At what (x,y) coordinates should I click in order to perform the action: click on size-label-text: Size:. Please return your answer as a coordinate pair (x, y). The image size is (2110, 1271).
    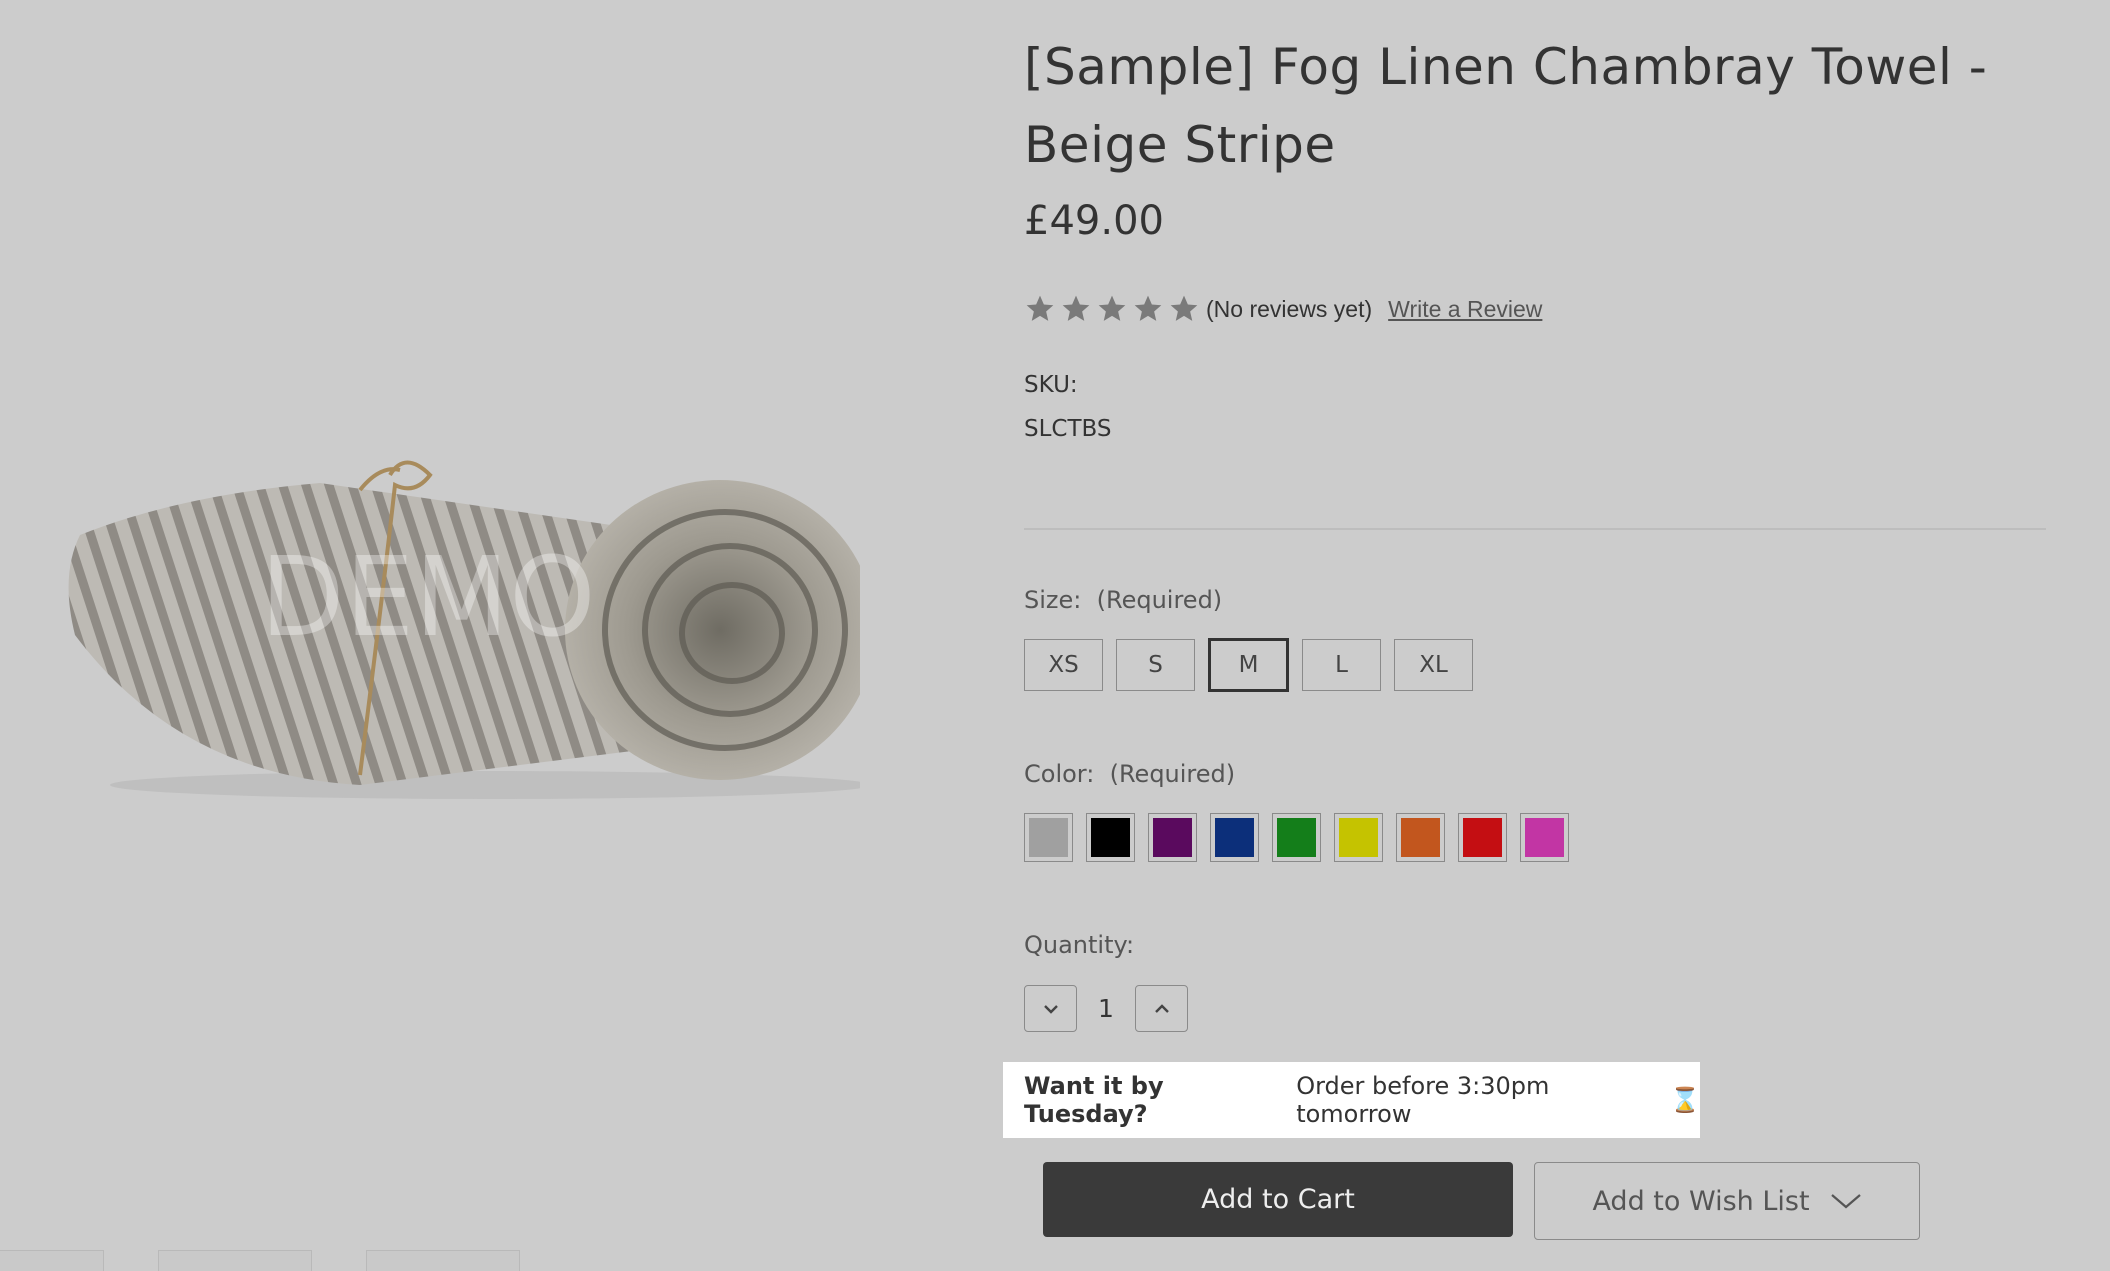
    Looking at the image, I should click on (1053, 600).